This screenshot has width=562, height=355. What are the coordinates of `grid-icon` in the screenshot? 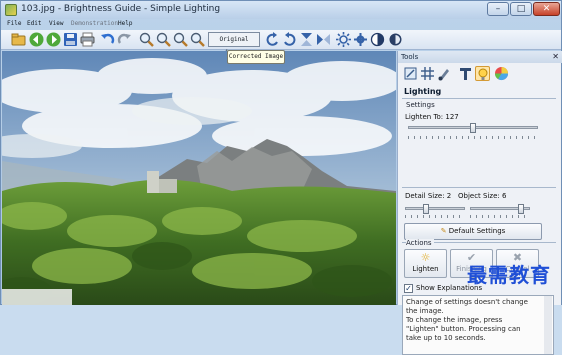 It's located at (427, 73).